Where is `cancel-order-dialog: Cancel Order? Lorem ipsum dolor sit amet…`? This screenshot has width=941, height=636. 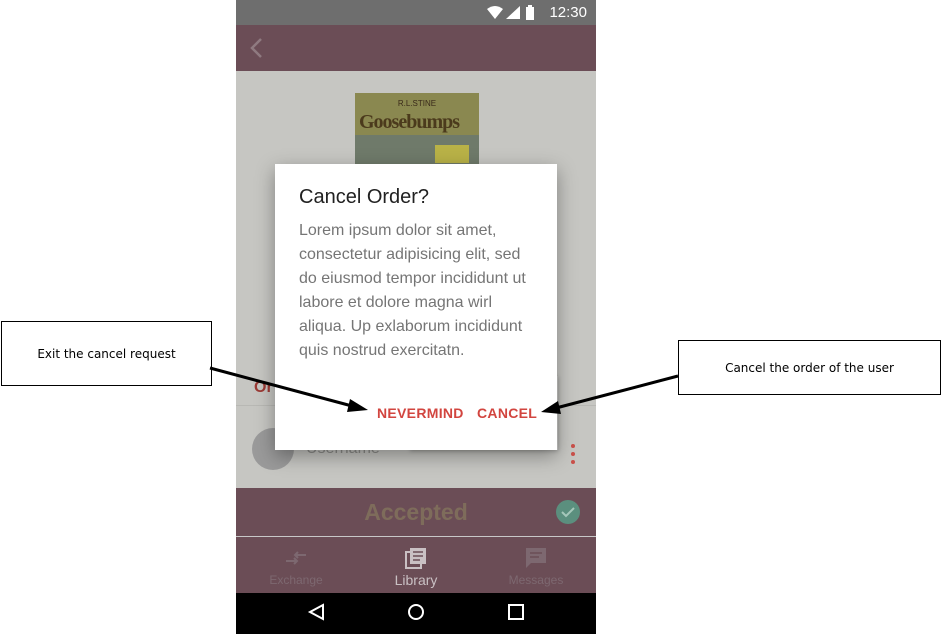 cancel-order-dialog: Cancel Order? Lorem ipsum dolor sit amet… is located at coordinates (416, 307).